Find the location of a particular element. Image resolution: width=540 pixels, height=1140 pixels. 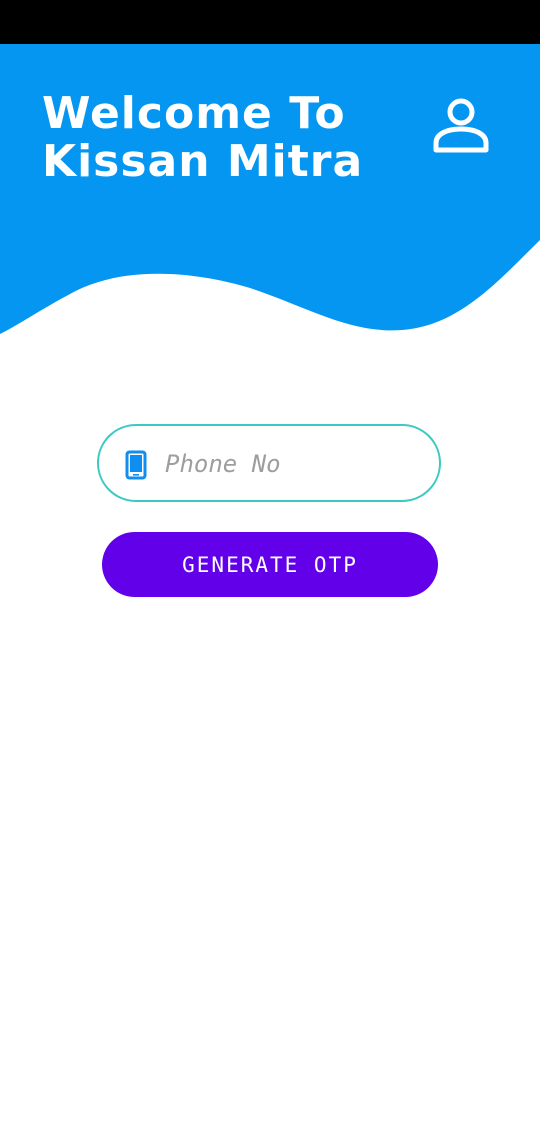

phone-field is located at coordinates (269, 463).